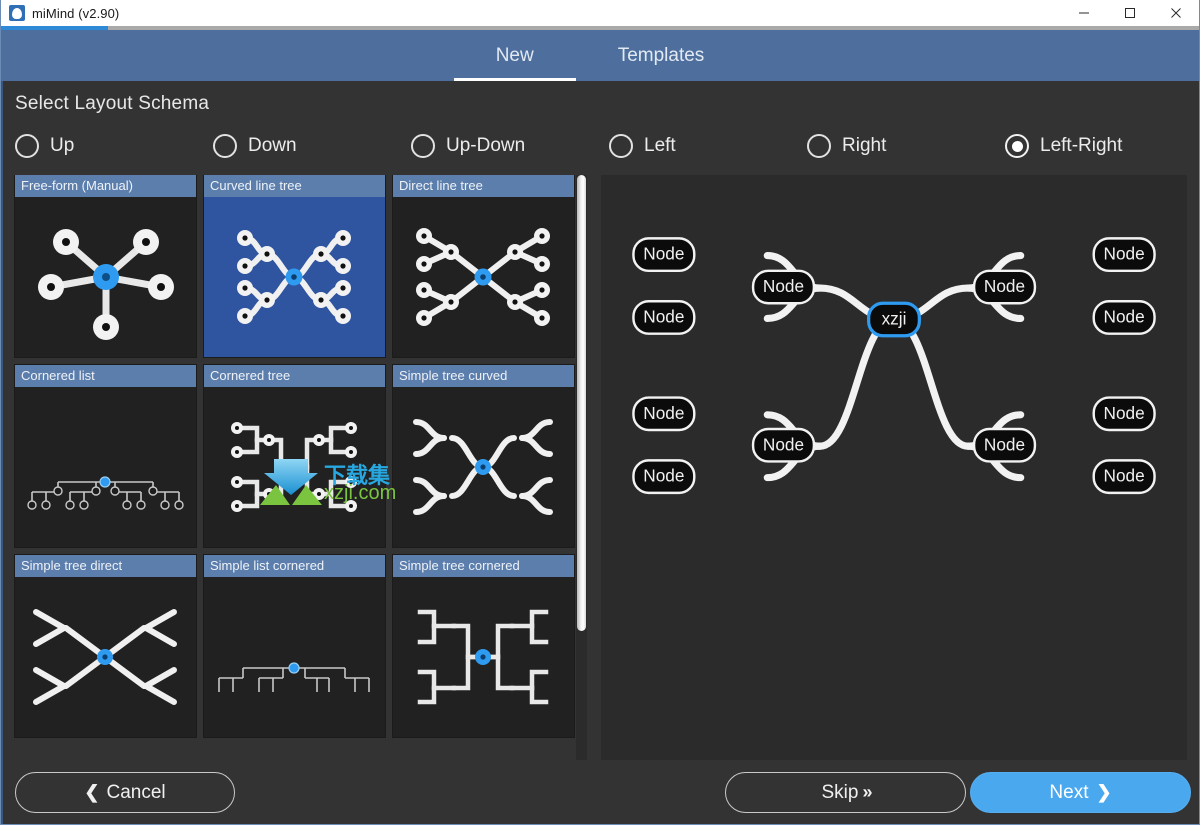  Describe the element at coordinates (483, 467) in the screenshot. I see `schema-thumbnail-simple-tree-curved` at that location.